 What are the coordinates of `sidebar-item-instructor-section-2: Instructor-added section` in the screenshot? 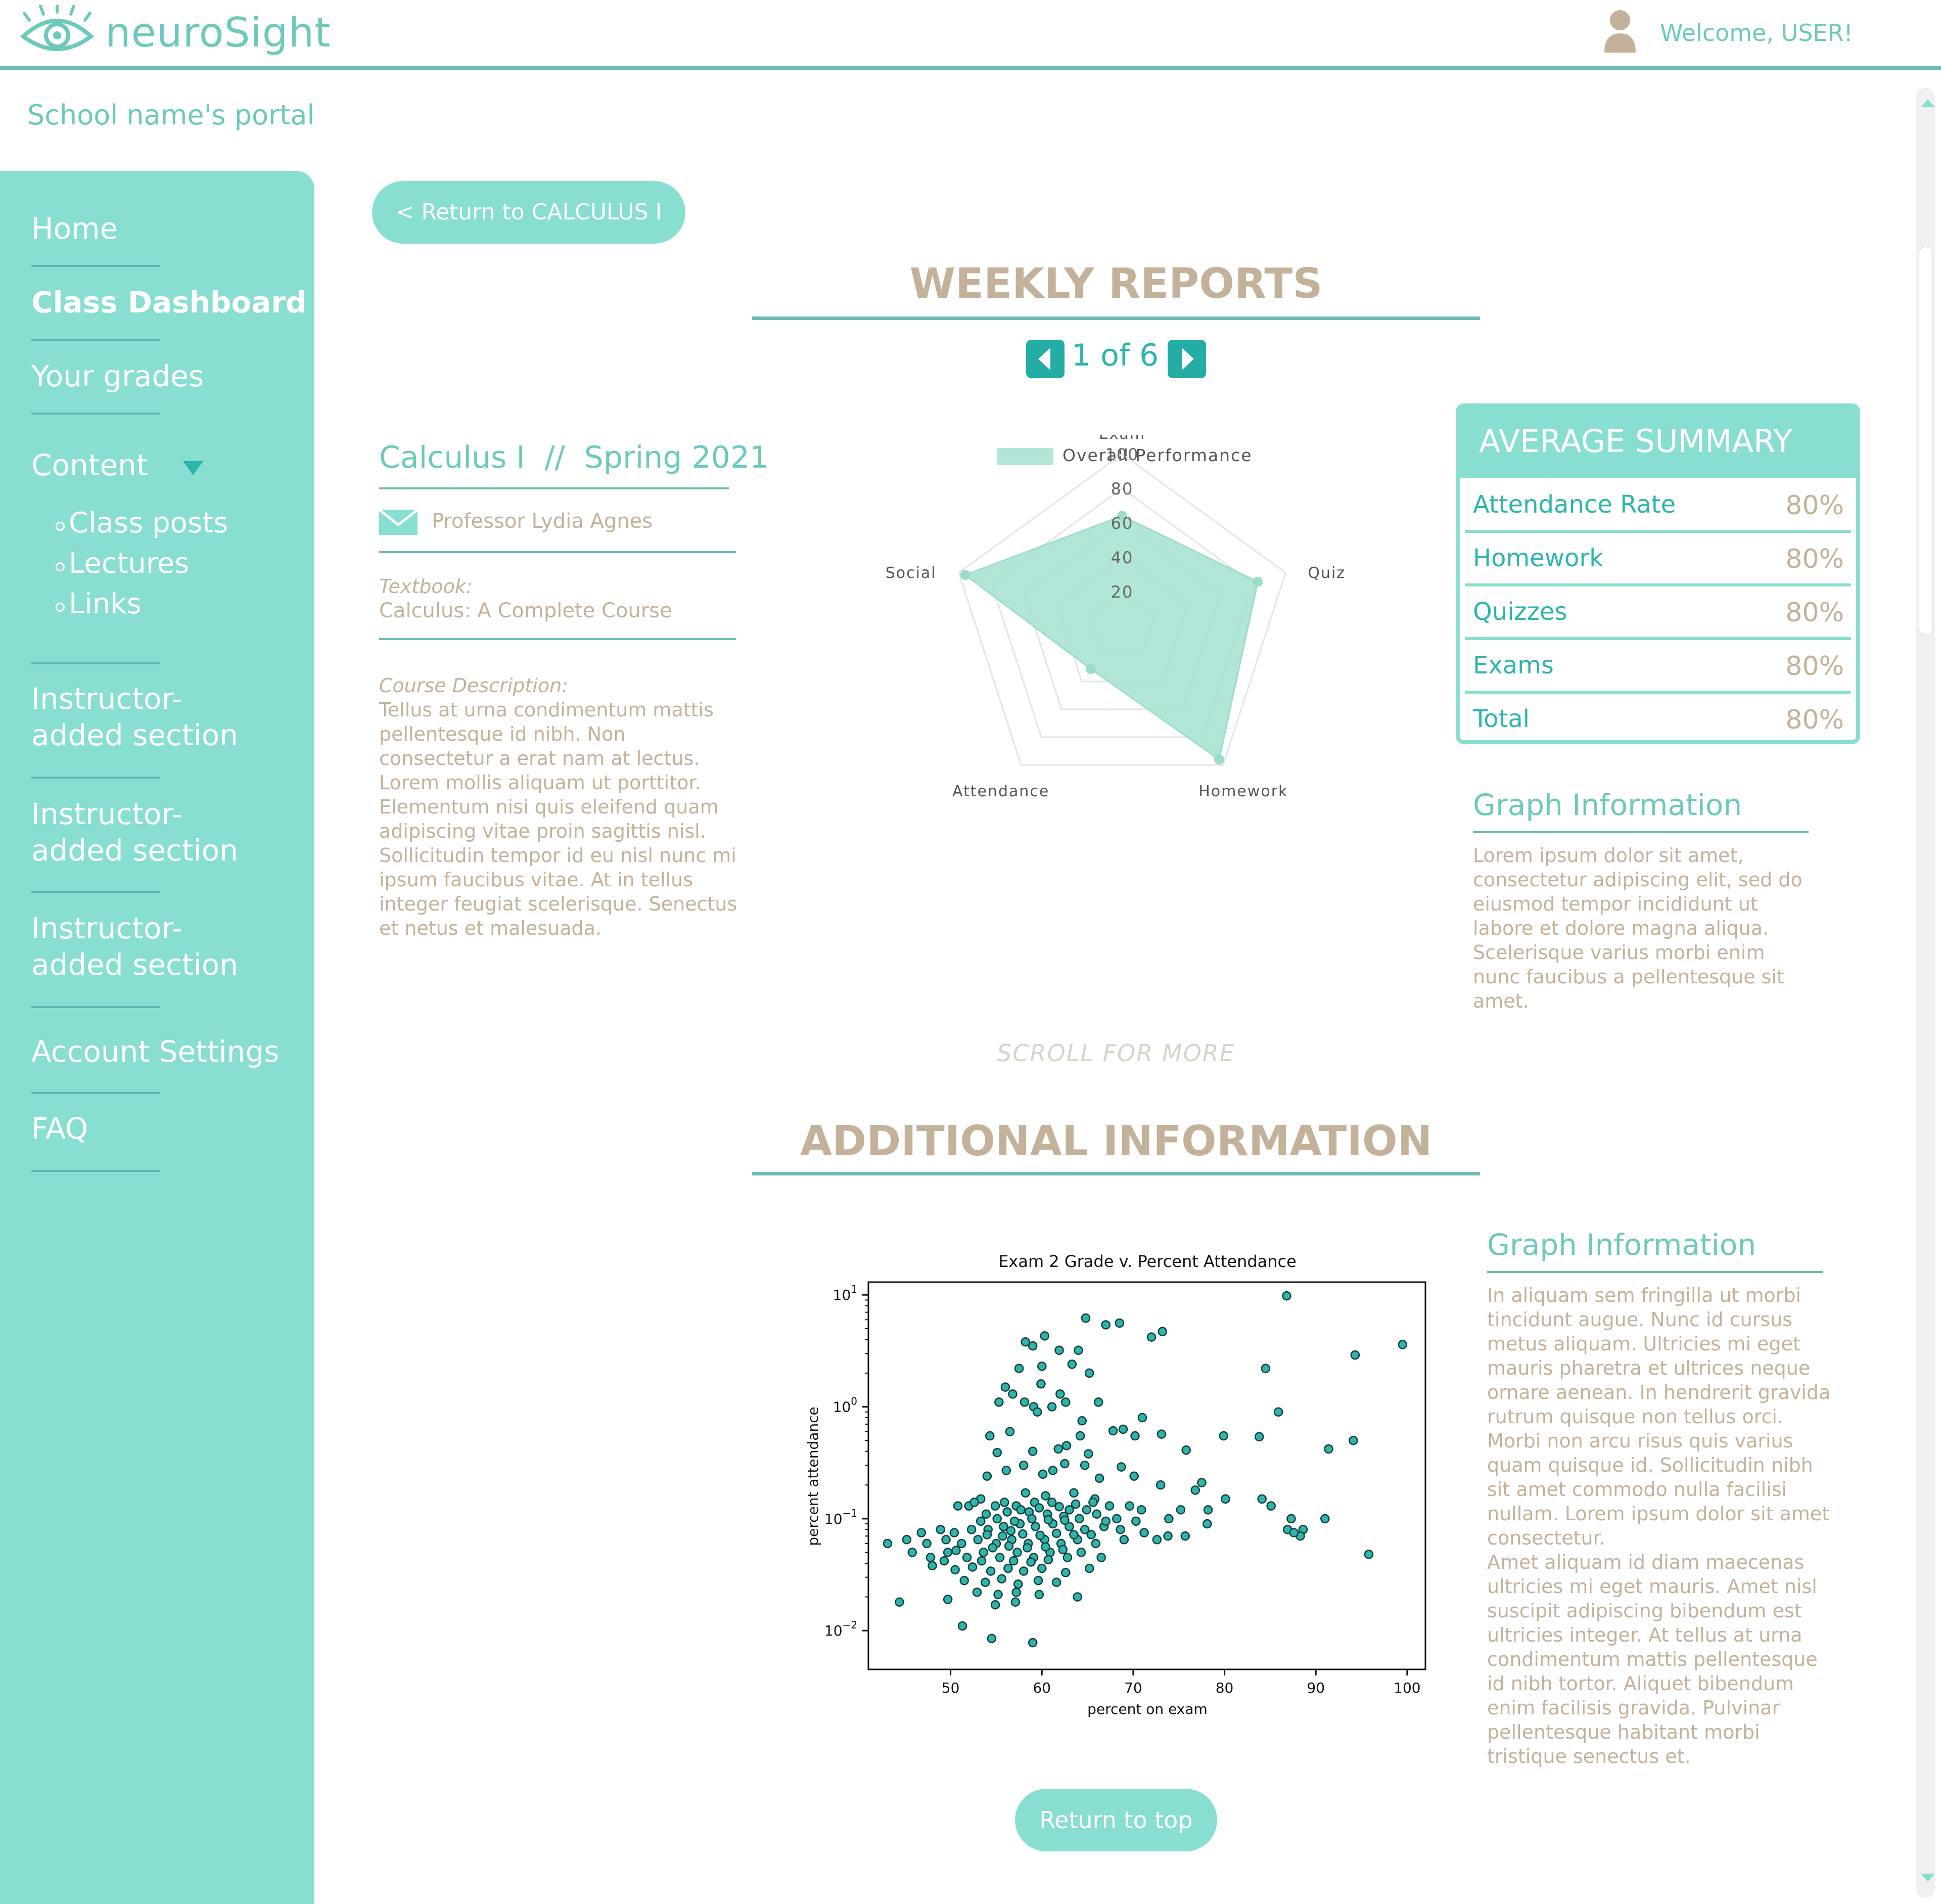 It's located at (152, 832).